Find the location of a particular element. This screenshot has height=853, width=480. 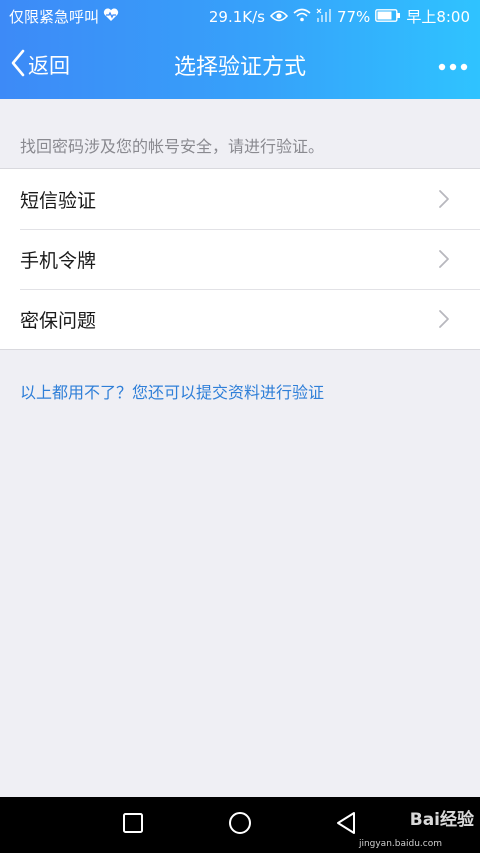

method-label: 密保问题 is located at coordinates (58, 320).